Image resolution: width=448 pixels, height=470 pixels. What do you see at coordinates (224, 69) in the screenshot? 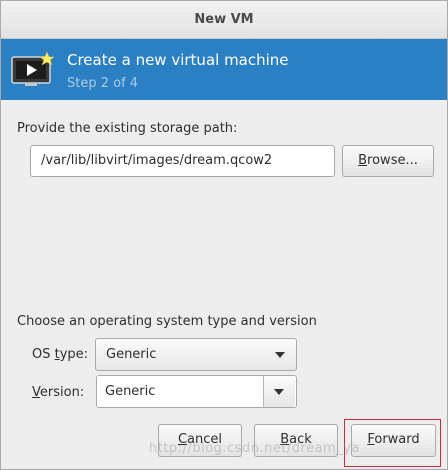
I see `wizard-header: Create a new virtual machine Step 2 of 4` at bounding box center [224, 69].